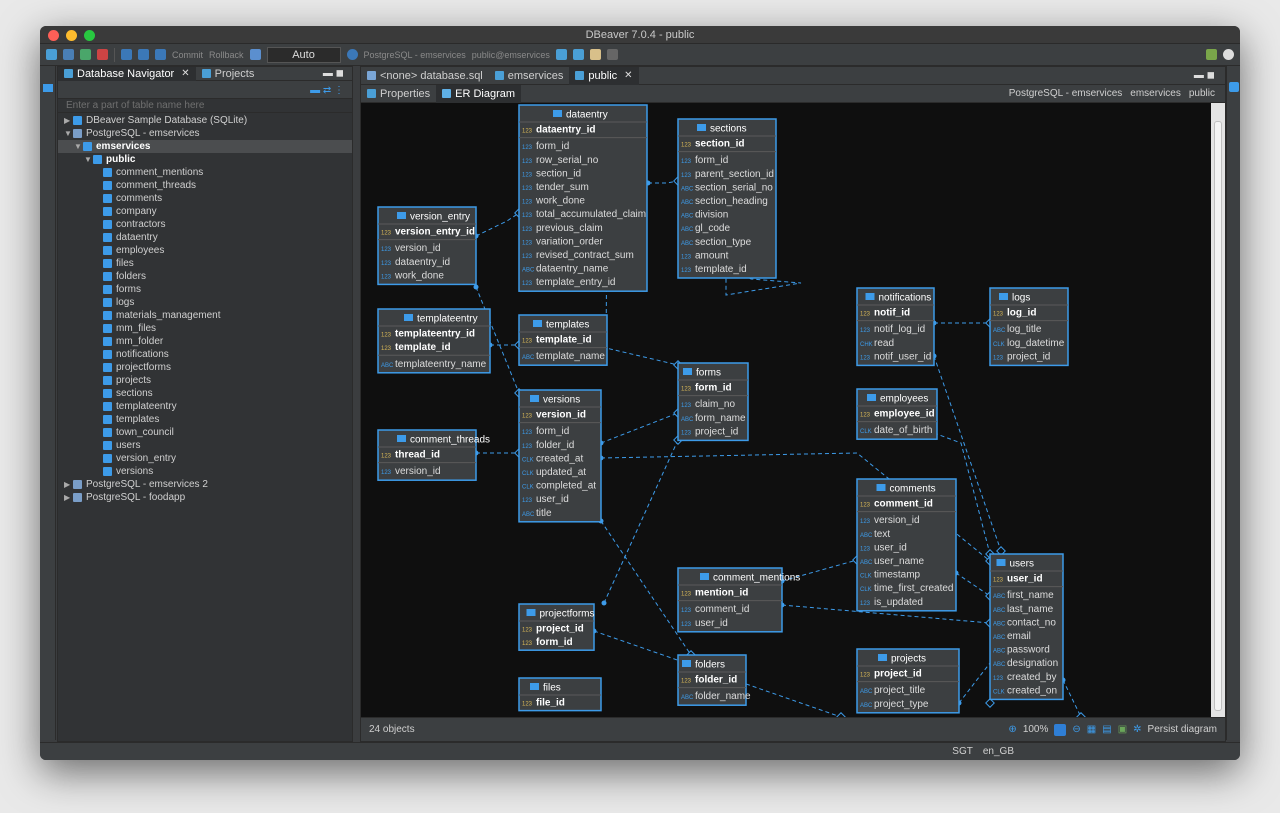 The image size is (1280, 813). I want to click on zoom-in-icon: ⊕, so click(1012, 729).